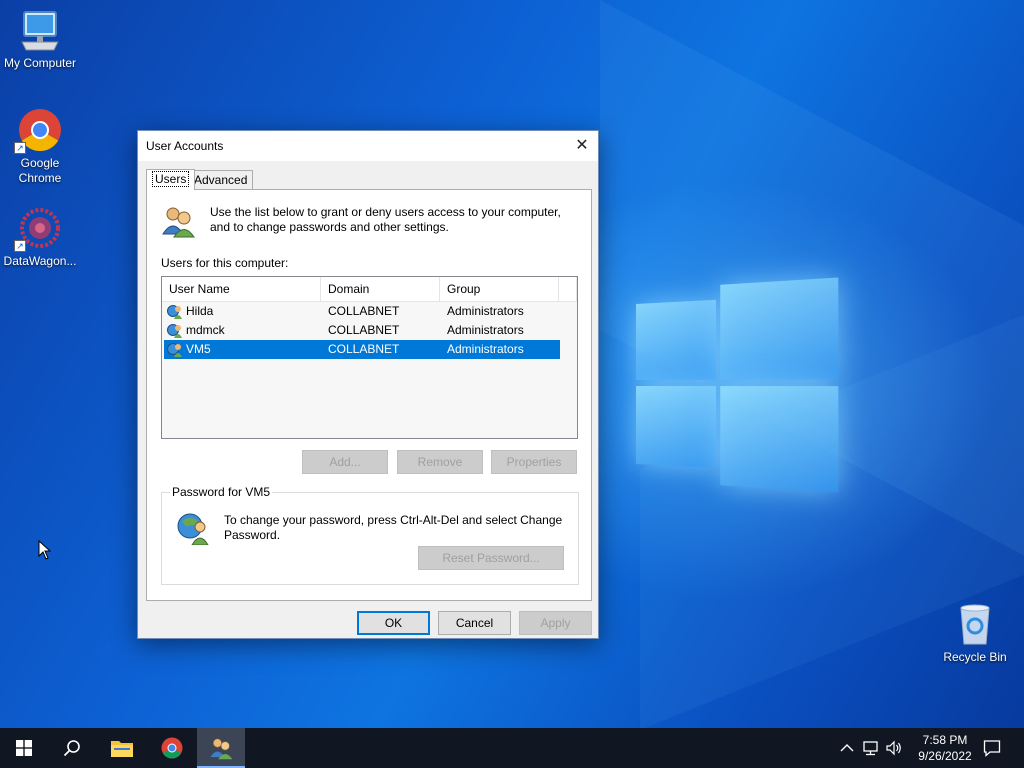 The image size is (1024, 768). Describe the element at coordinates (205, 330) in the screenshot. I see `cell-user-name: mdmck` at that location.